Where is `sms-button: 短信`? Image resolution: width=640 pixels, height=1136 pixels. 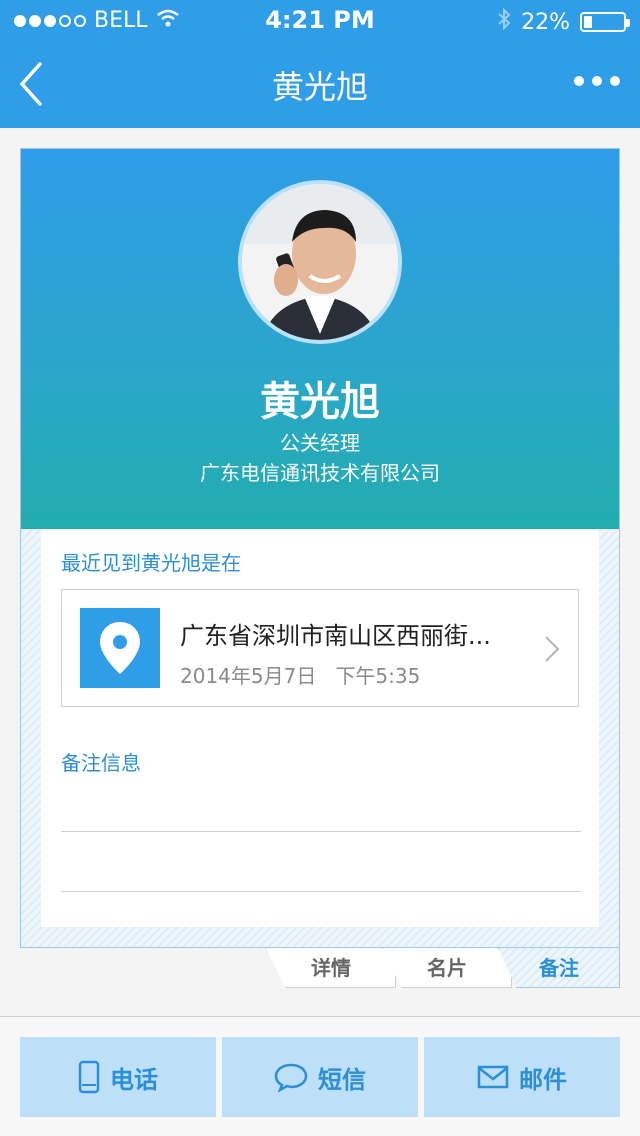 sms-button: 短信 is located at coordinates (320, 1077).